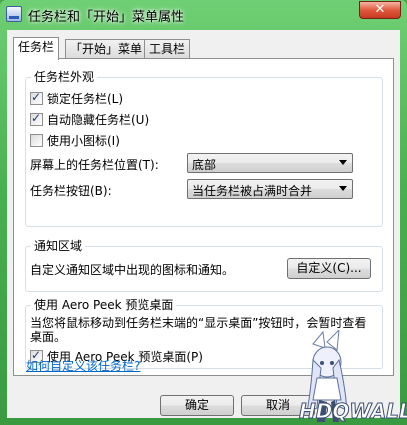  What do you see at coordinates (204, 165) in the screenshot?
I see `position-value: 底部` at bounding box center [204, 165].